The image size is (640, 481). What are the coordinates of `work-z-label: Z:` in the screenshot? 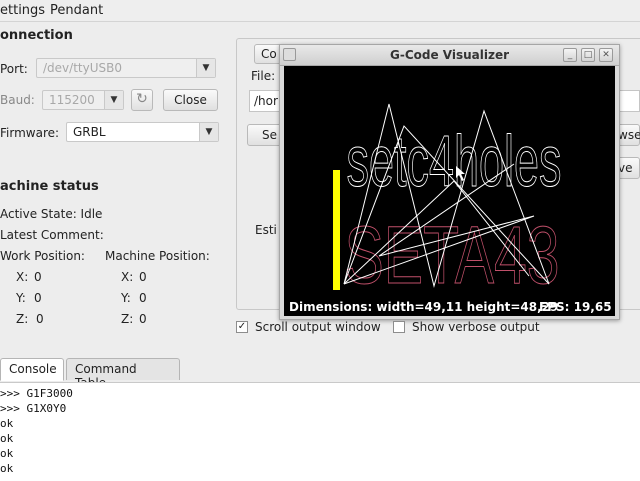 It's located at (22, 319).